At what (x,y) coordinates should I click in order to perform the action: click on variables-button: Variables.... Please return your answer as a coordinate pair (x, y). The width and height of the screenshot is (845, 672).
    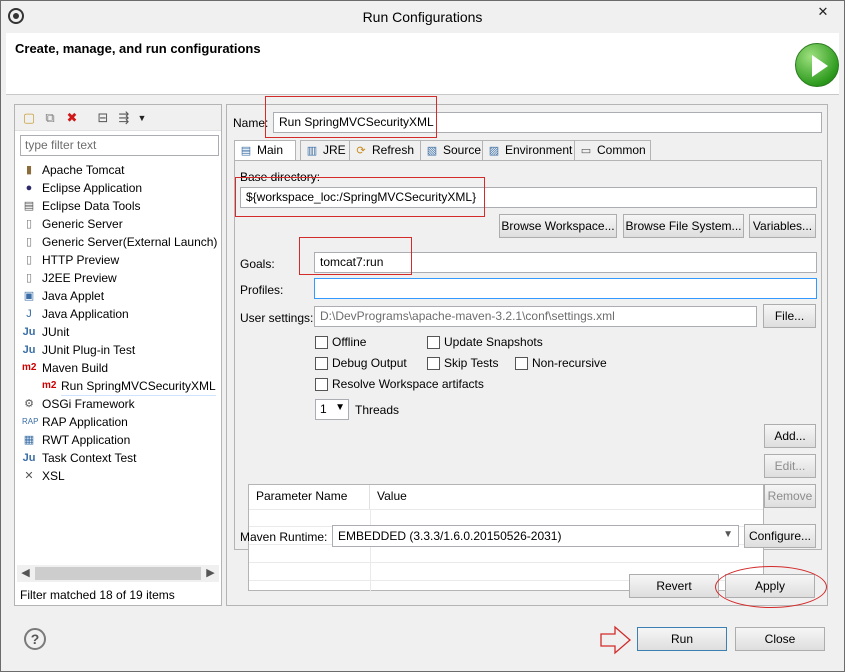
    Looking at the image, I should click on (782, 226).